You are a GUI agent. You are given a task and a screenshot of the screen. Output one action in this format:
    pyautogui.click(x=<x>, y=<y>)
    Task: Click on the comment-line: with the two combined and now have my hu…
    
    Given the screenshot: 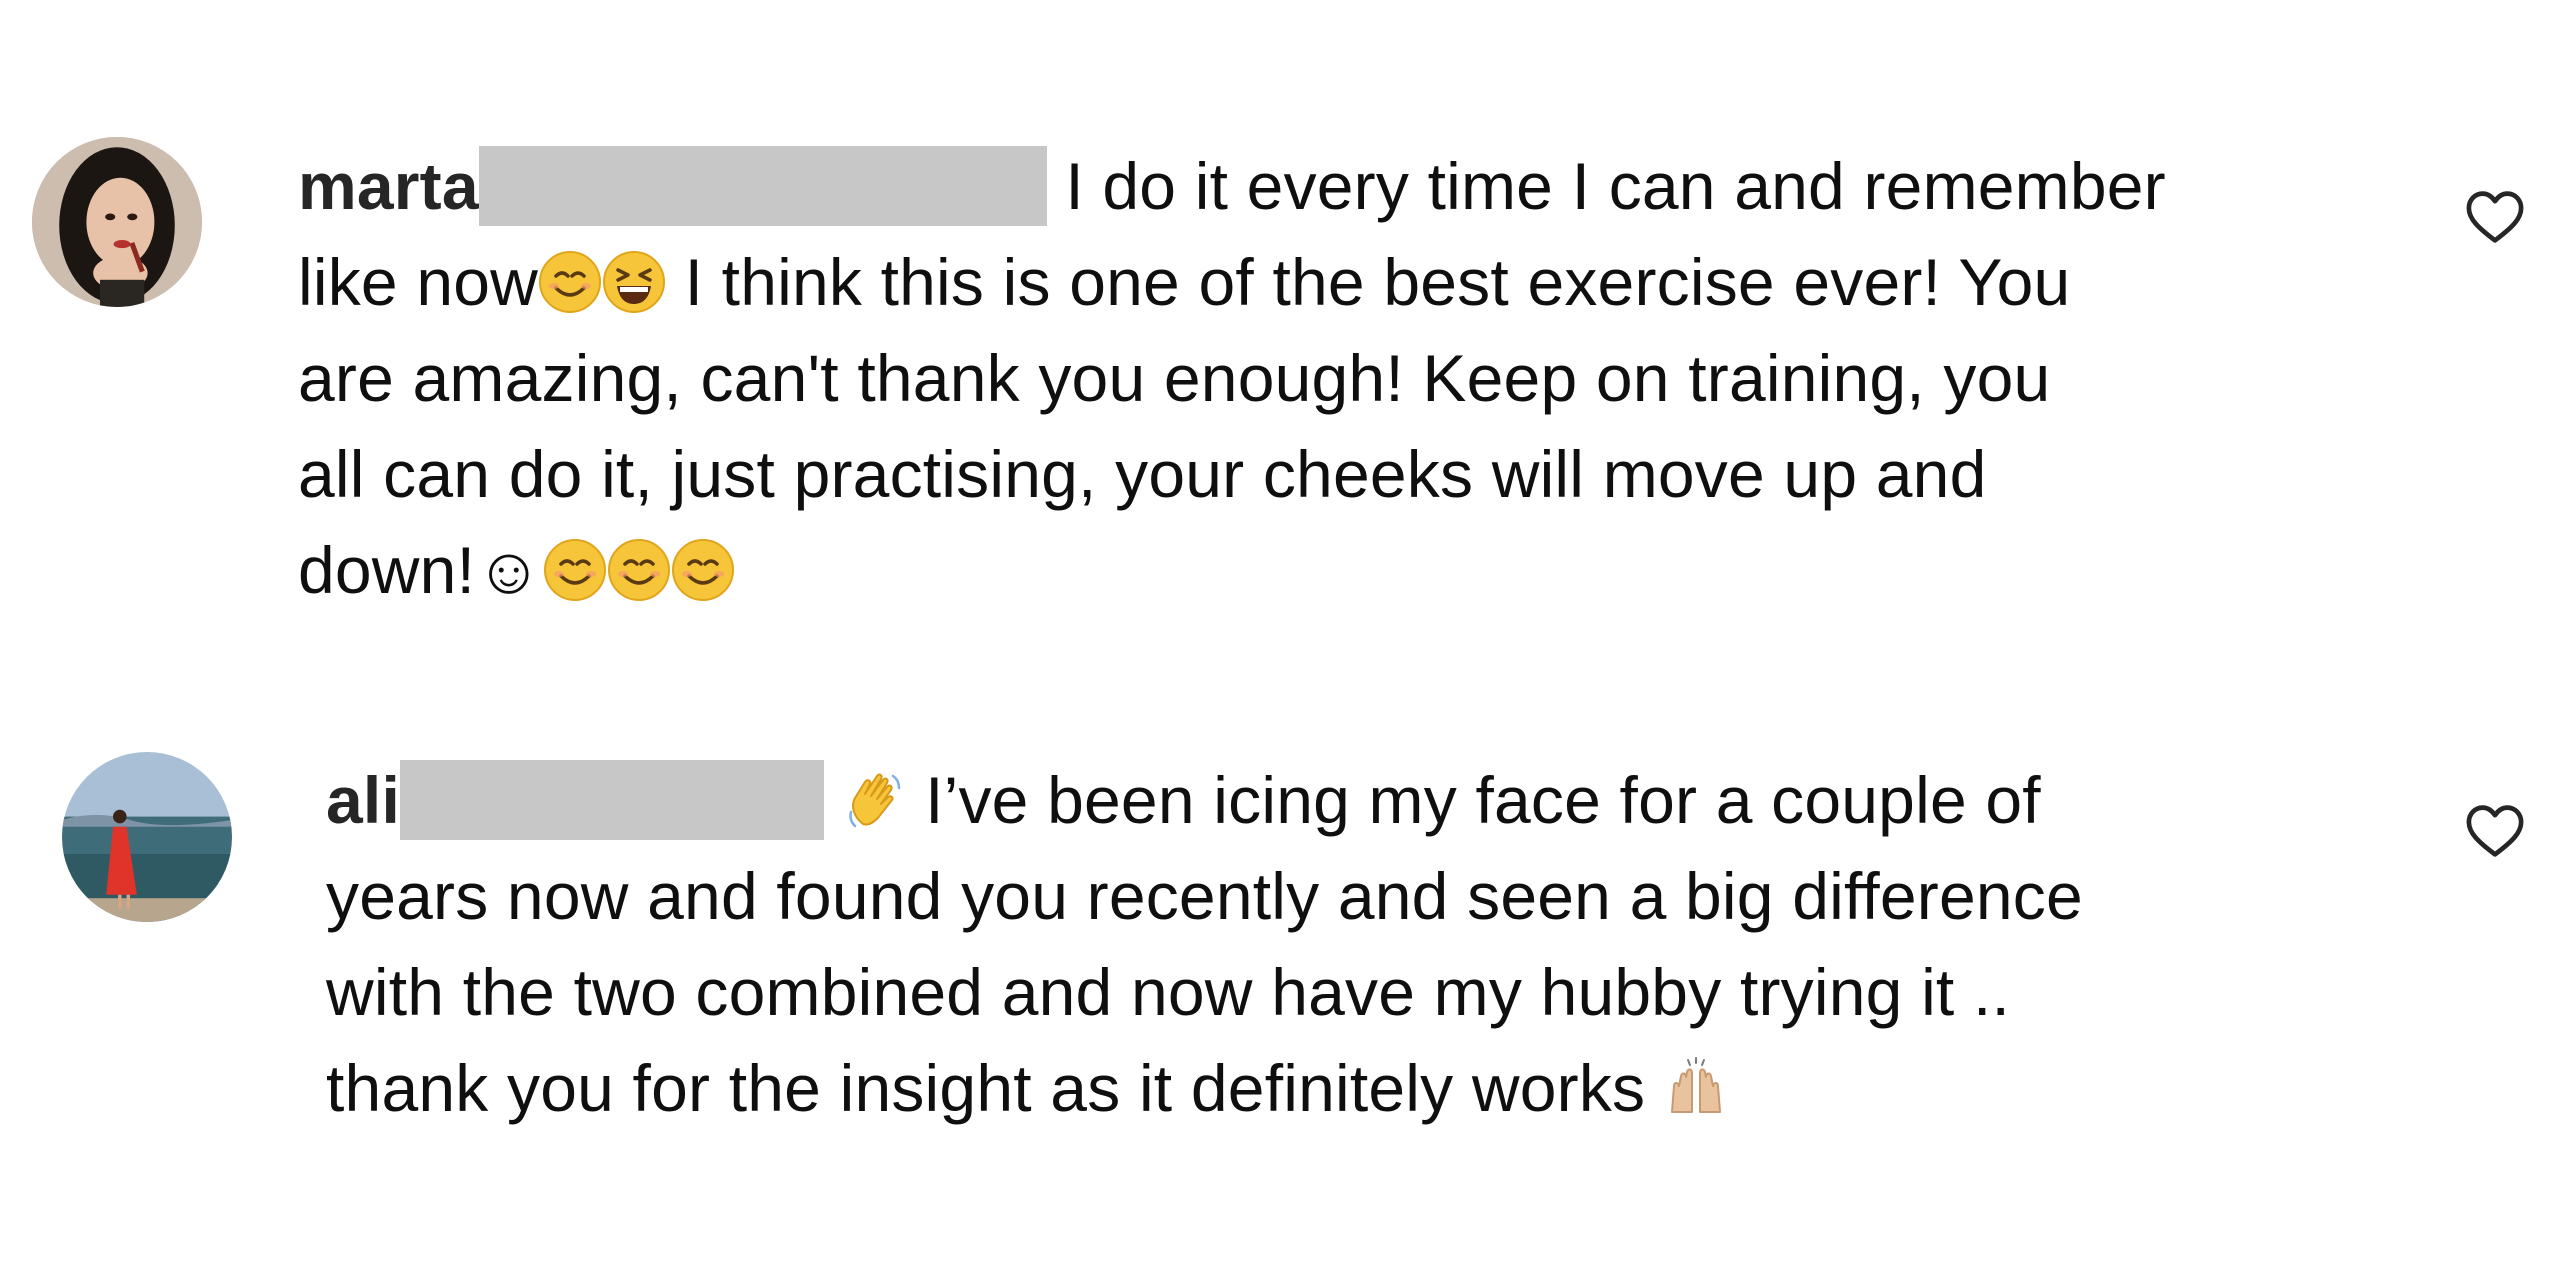 What is the action you would take?
    pyautogui.click(x=1376, y=992)
    